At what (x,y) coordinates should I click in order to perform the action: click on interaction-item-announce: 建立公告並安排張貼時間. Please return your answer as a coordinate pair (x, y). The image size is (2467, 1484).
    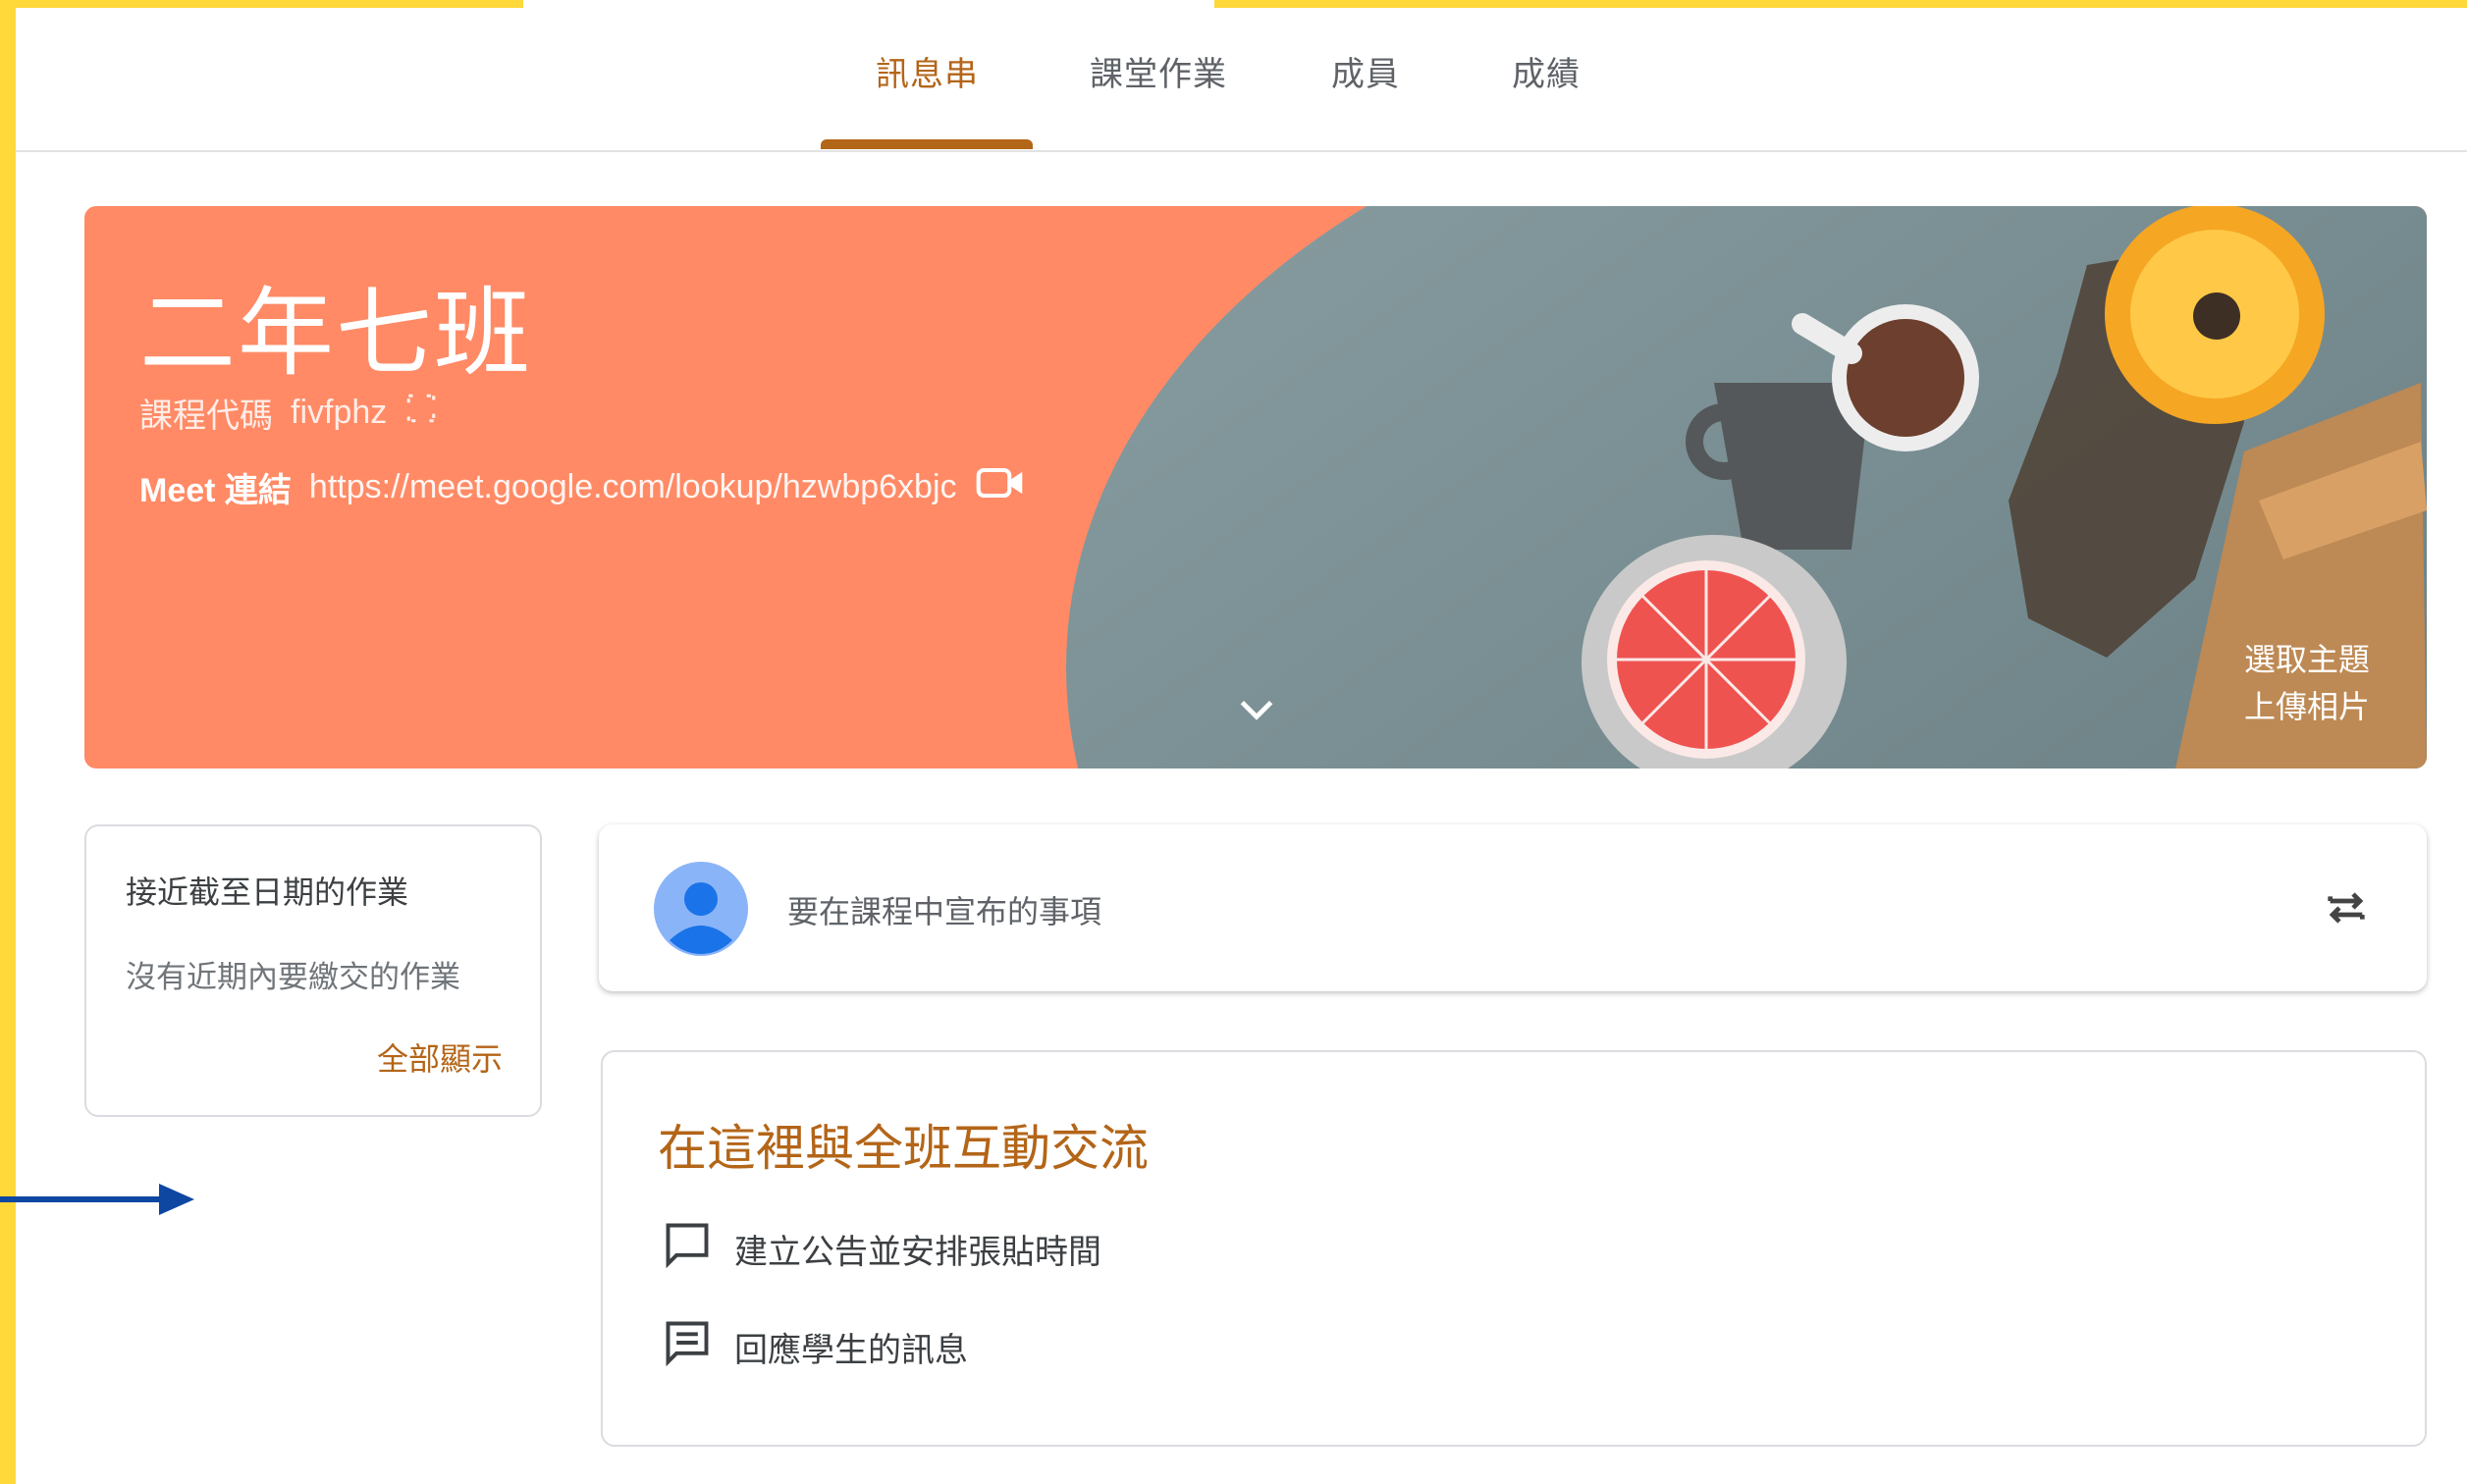
    Looking at the image, I should click on (881, 1249).